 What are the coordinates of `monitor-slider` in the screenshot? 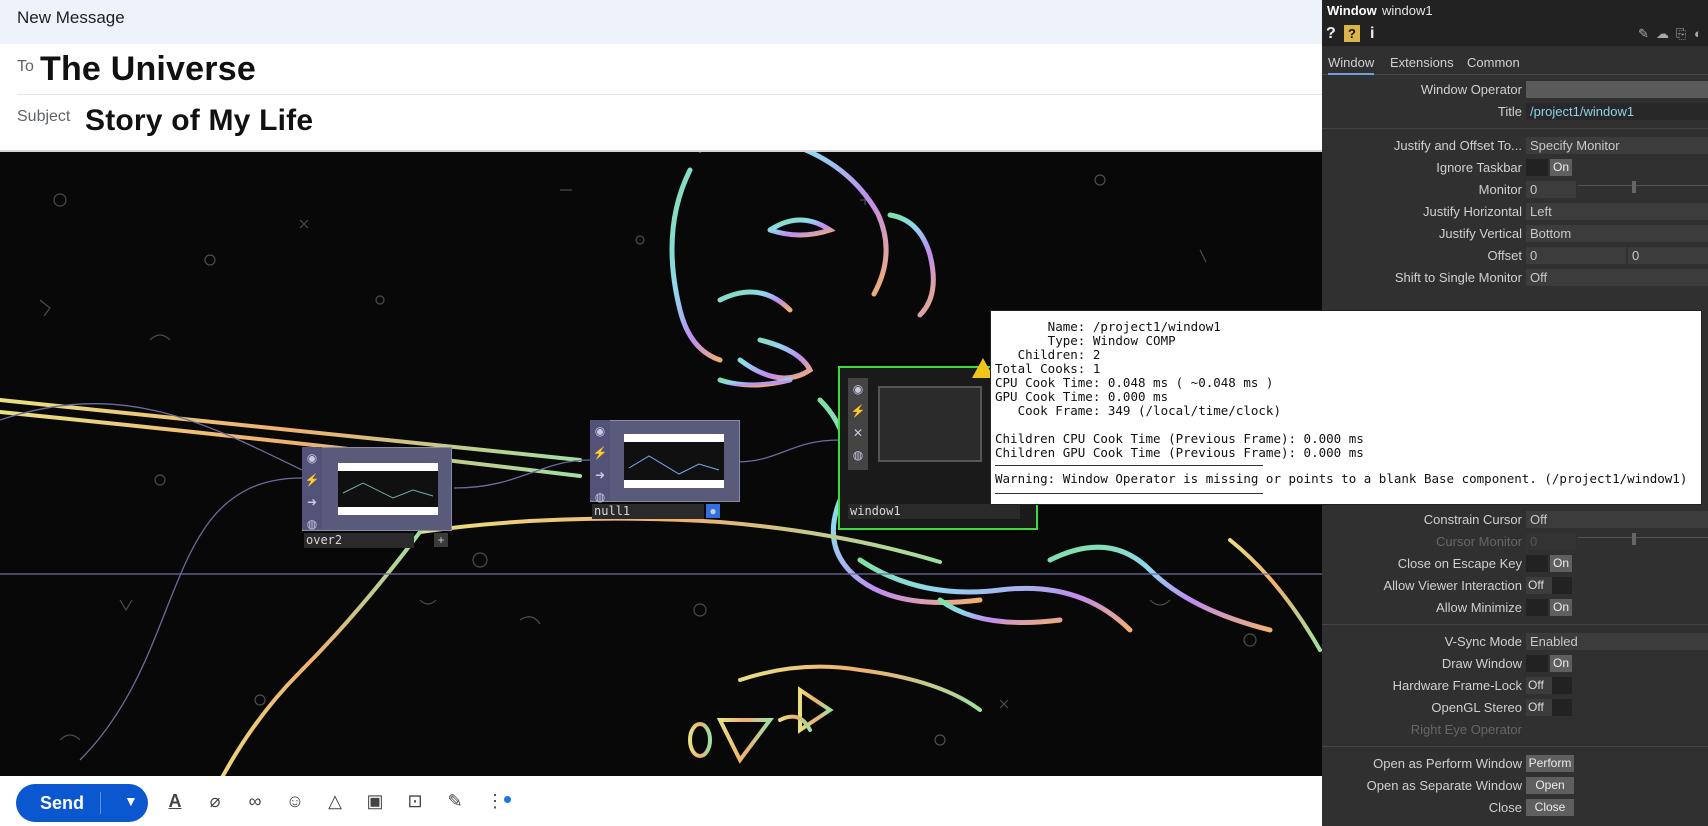 It's located at (1643, 187).